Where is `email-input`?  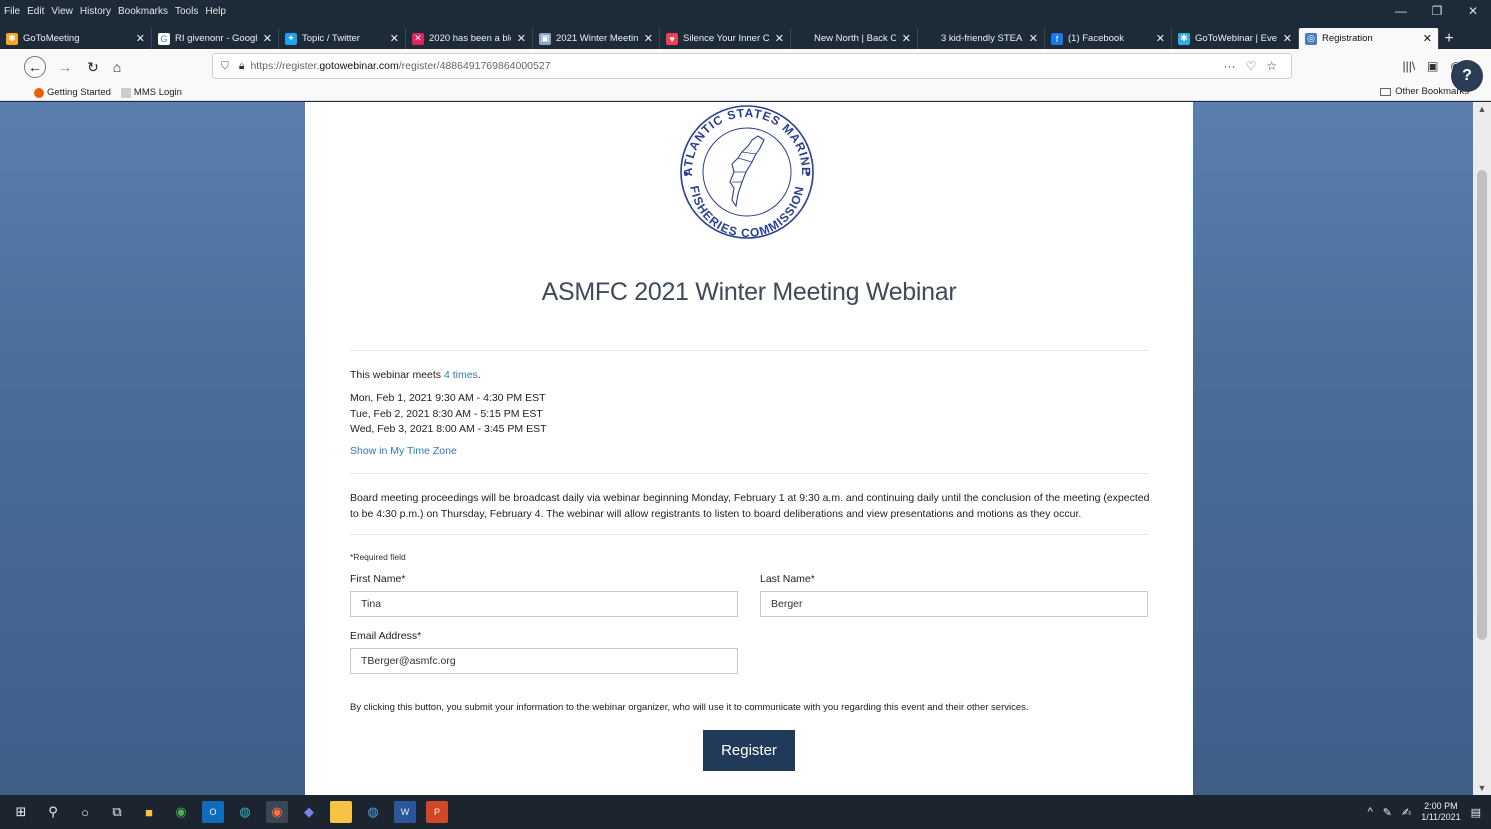 email-input is located at coordinates (544, 661).